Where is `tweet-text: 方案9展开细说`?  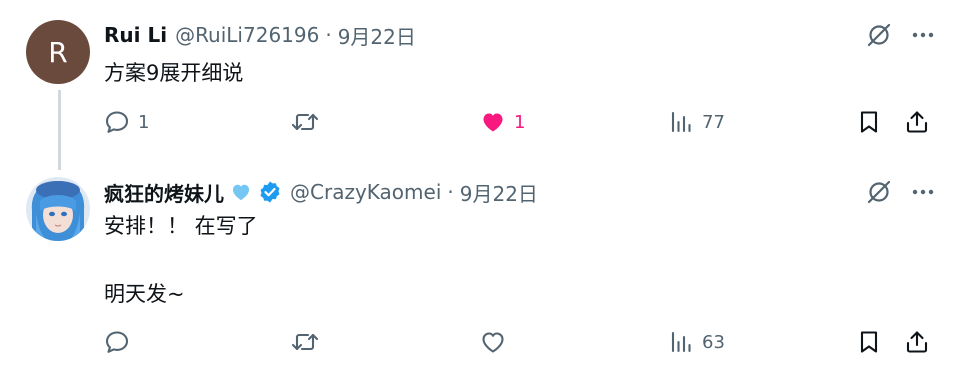 tweet-text: 方案9展开细说 is located at coordinates (174, 73).